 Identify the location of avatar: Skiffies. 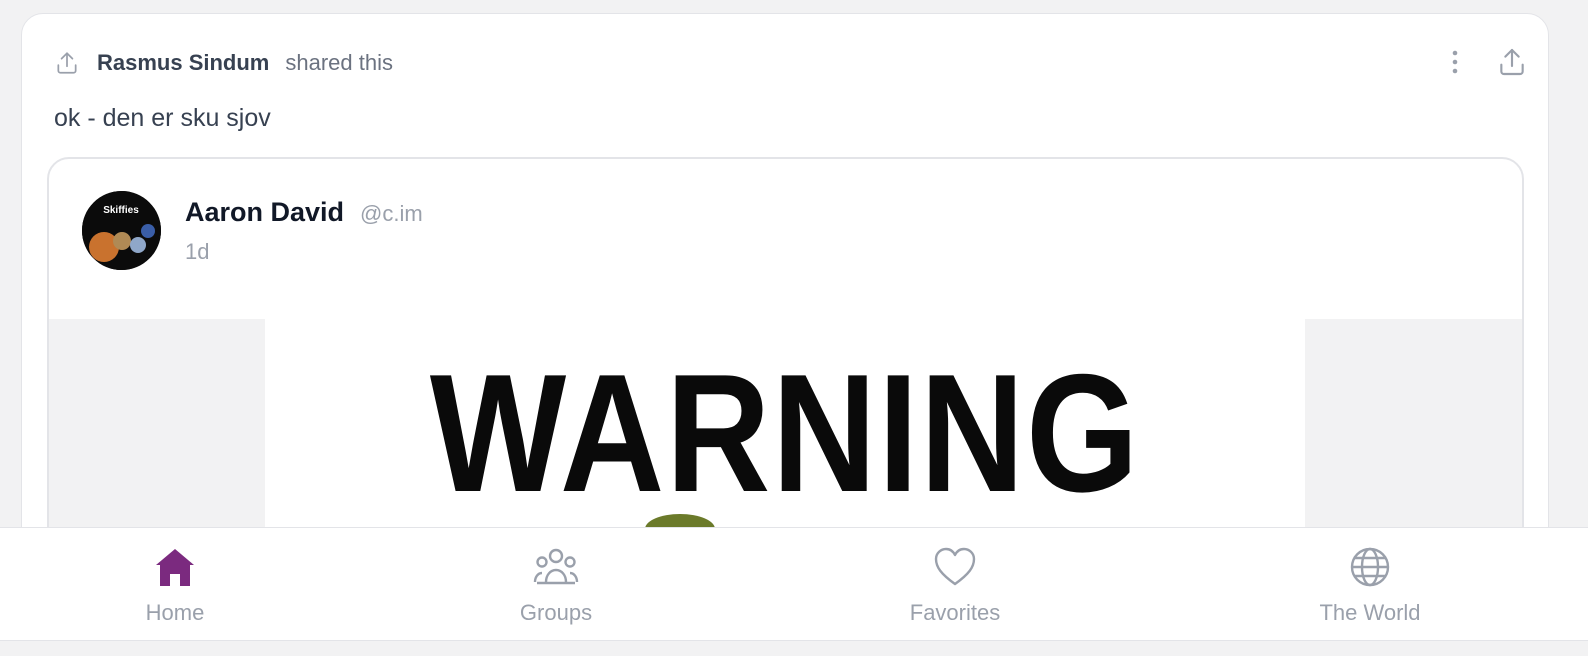
(121, 230).